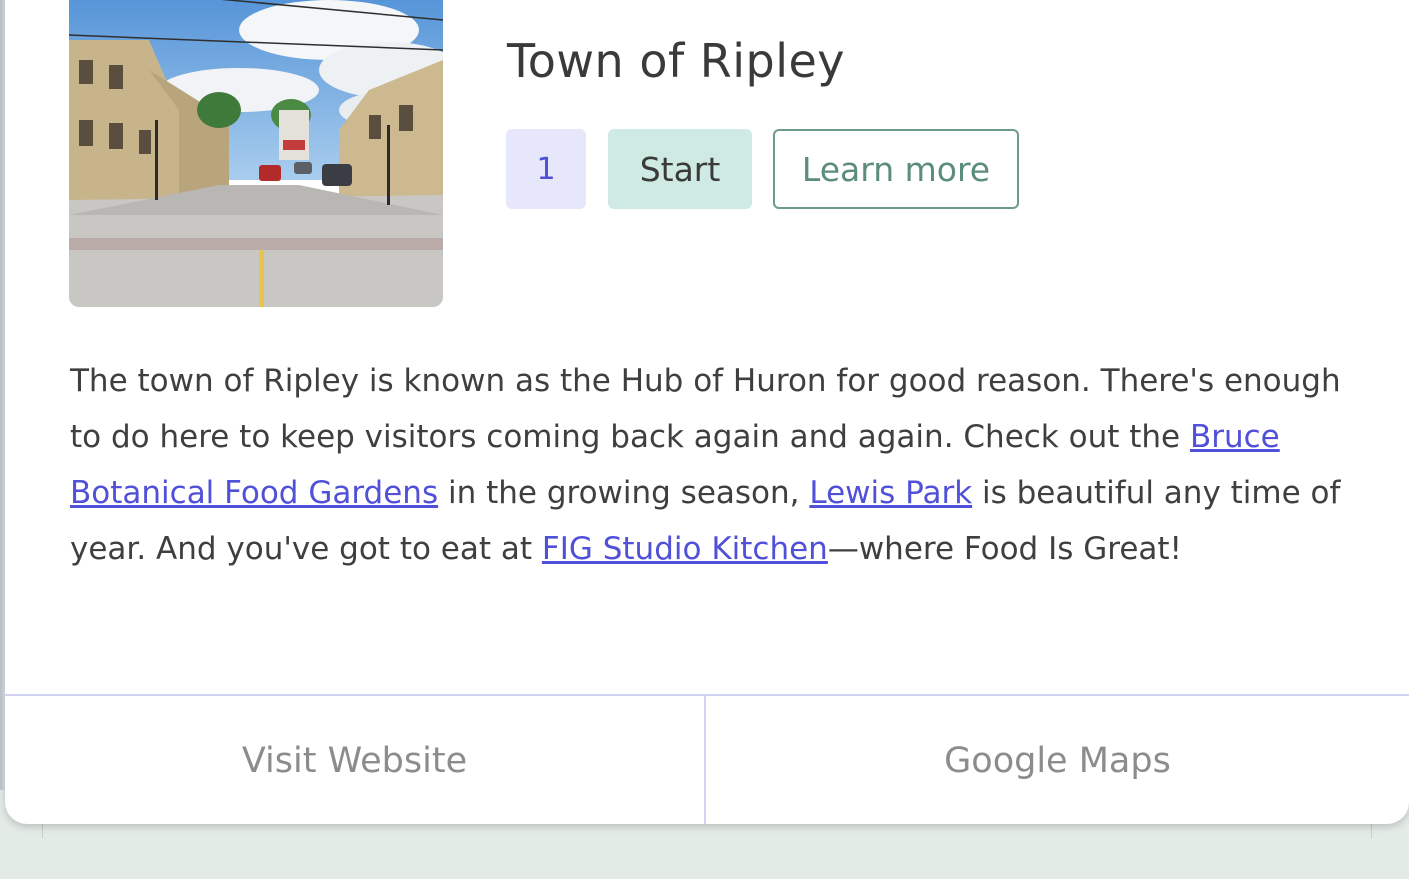 The height and width of the screenshot is (879, 1409). Describe the element at coordinates (354, 760) in the screenshot. I see `visit-website-button: Visit Website` at that location.